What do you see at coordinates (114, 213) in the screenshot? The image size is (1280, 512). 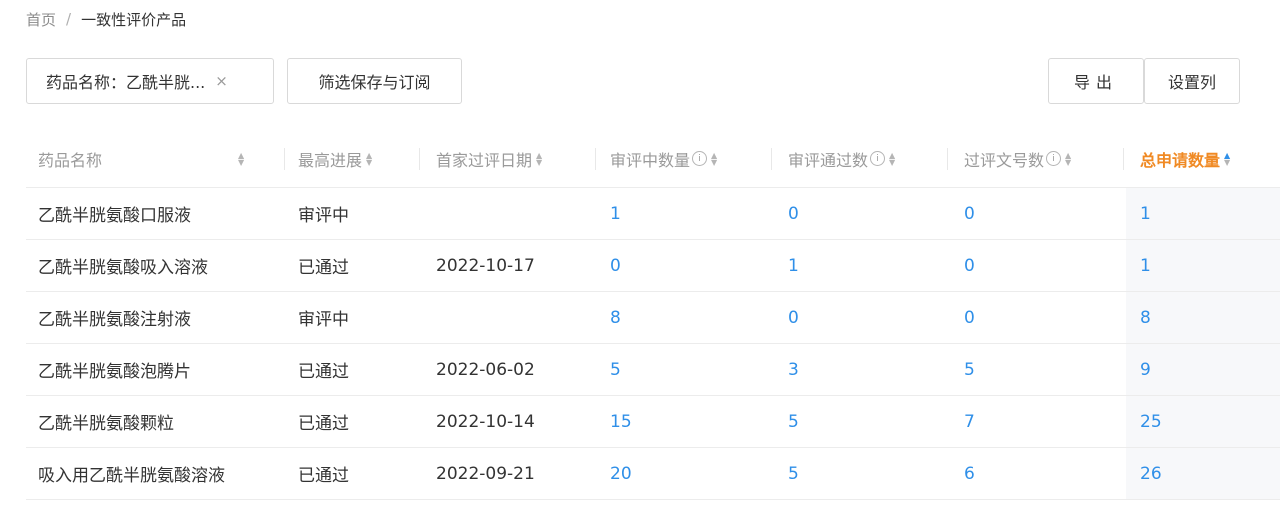 I see `drug-name-cell: 乙酰半胱氨酸口服液` at bounding box center [114, 213].